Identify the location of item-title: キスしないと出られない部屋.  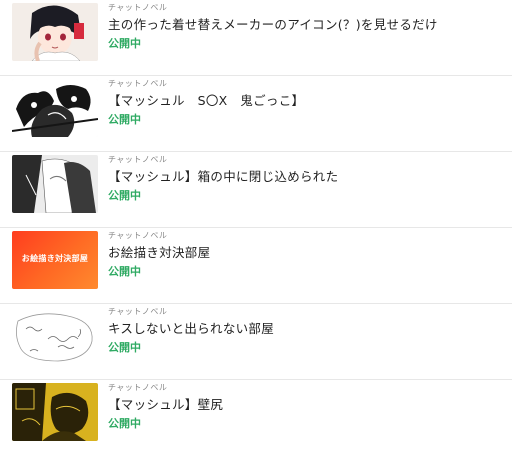
(191, 327).